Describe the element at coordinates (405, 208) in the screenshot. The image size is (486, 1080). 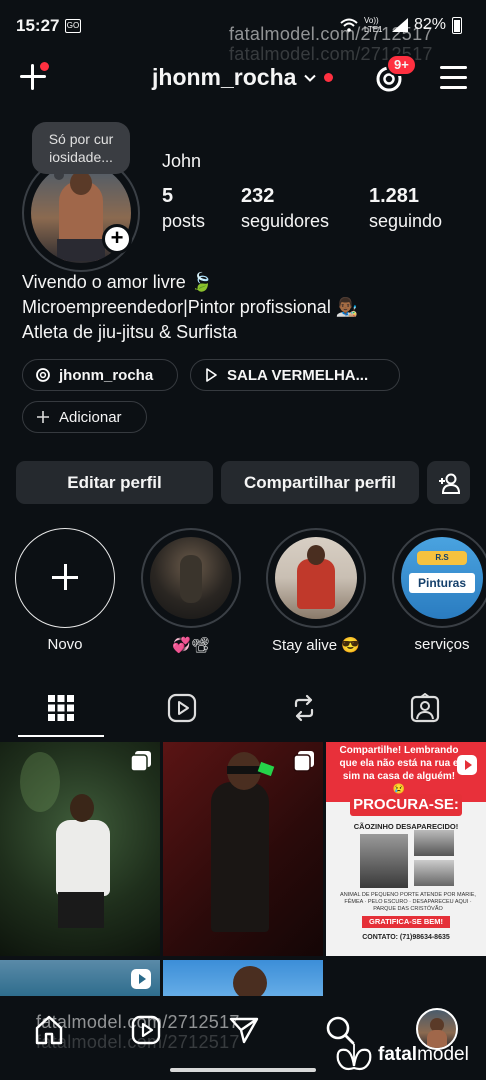
I see `stat-following: 1.281 seguindo` at that location.